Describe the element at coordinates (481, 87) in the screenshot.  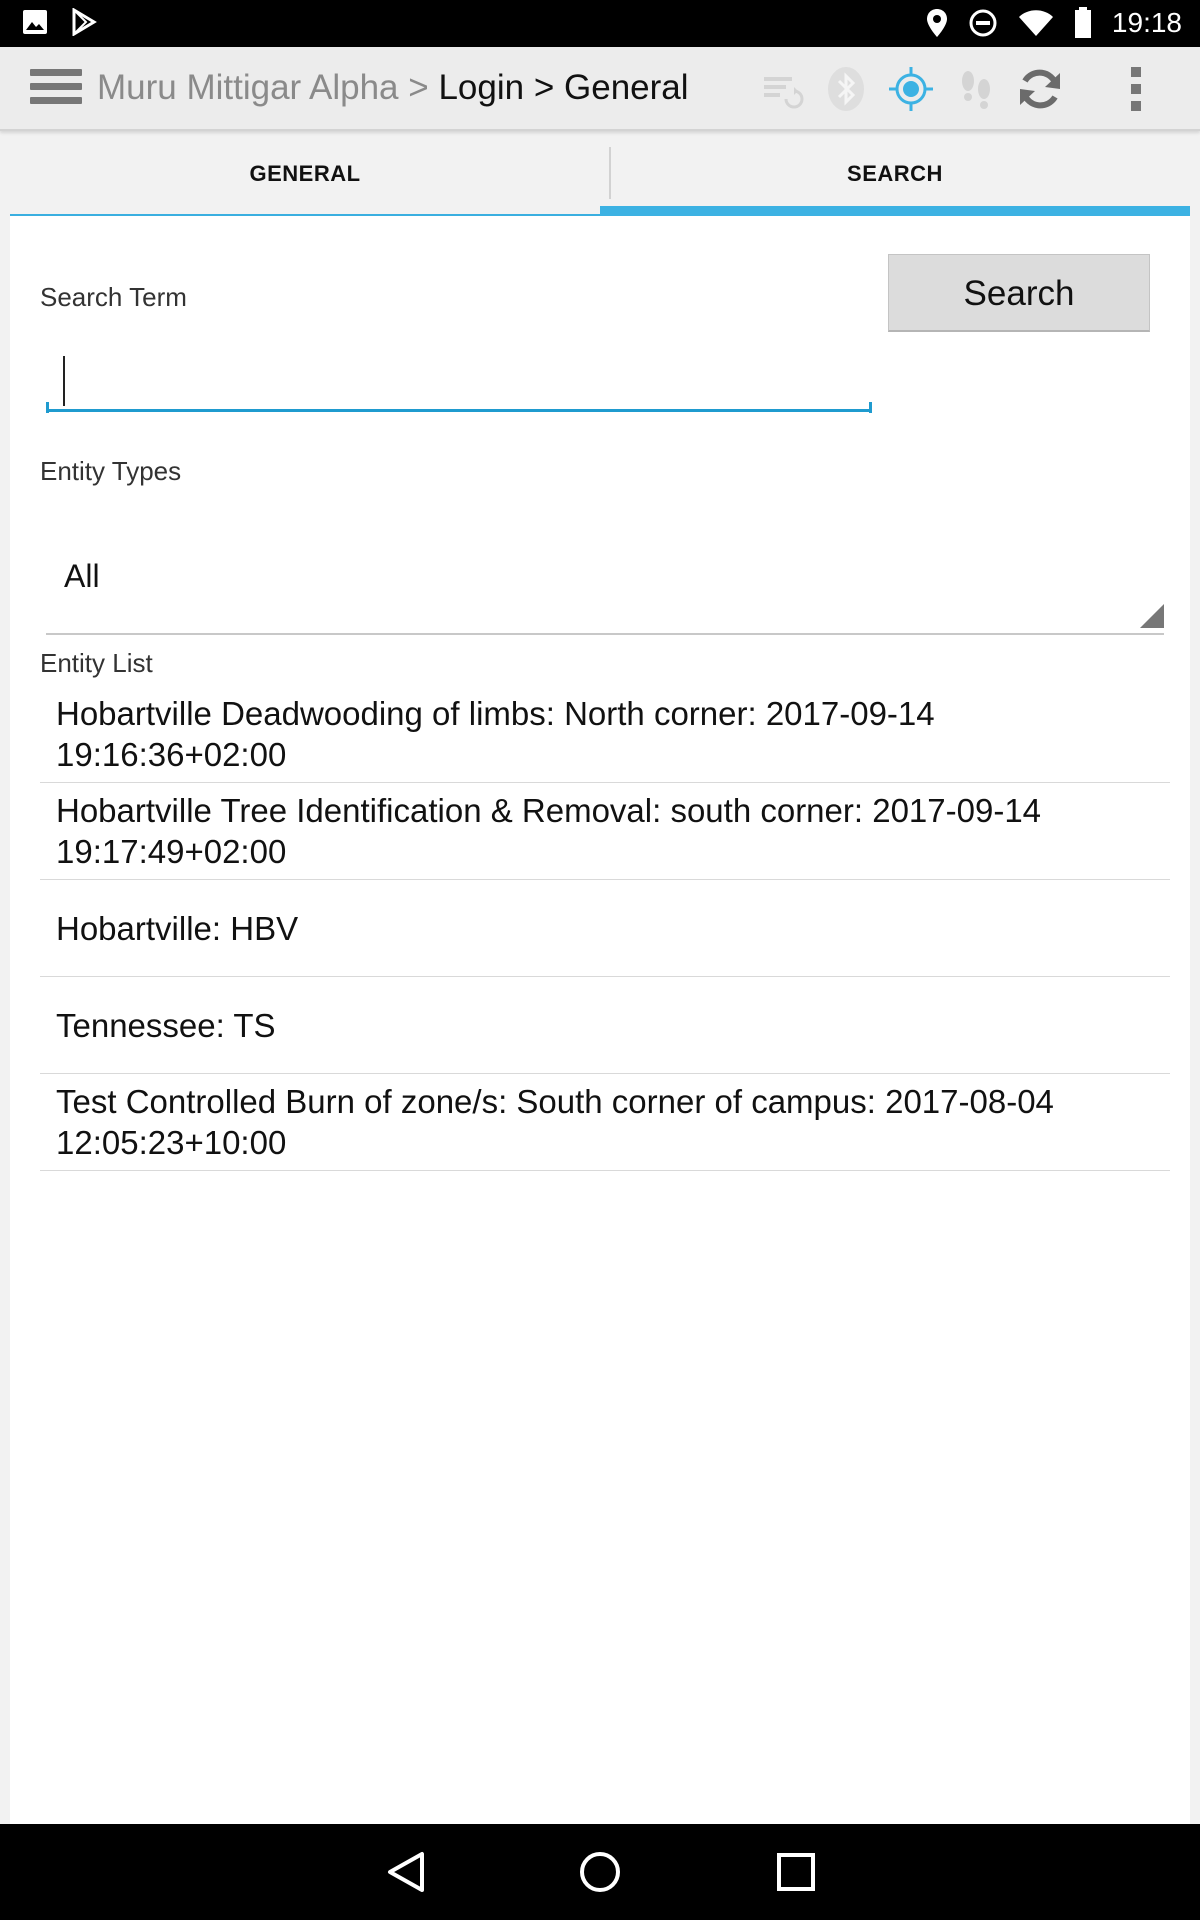
I see `breadcrumb-item-login: Login` at that location.